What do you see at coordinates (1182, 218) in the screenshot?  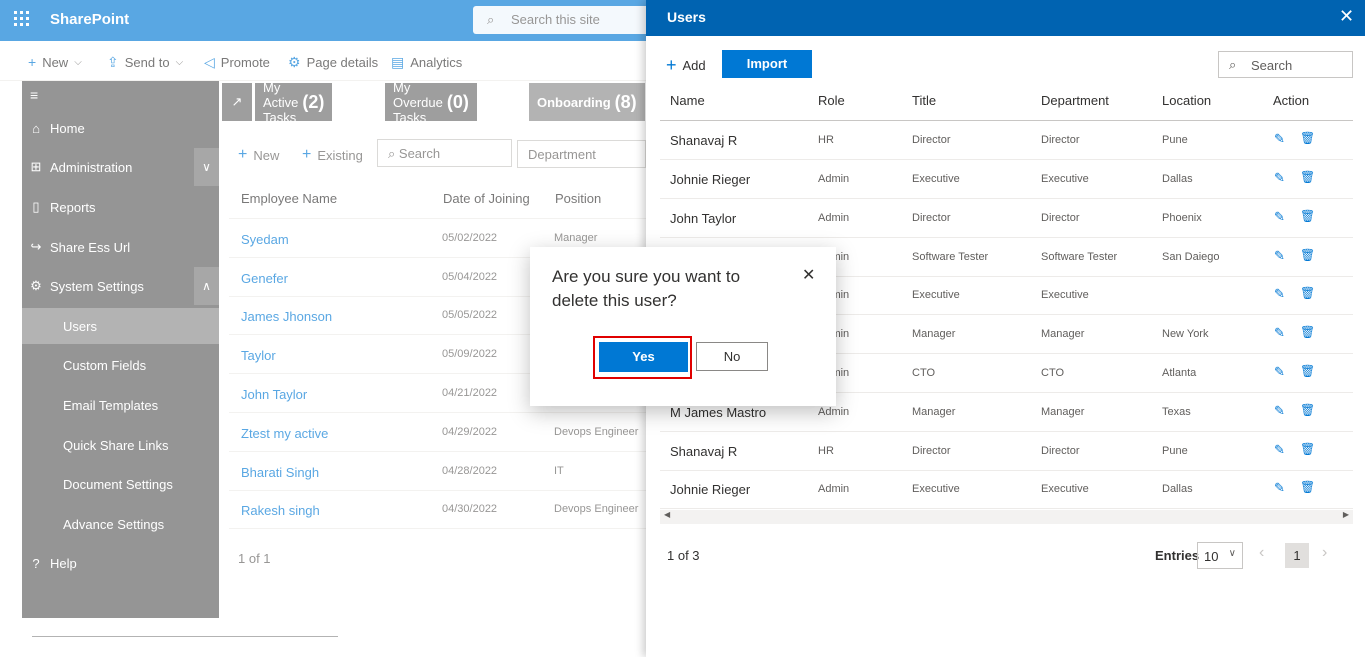 I see `user-location: Phoenix` at bounding box center [1182, 218].